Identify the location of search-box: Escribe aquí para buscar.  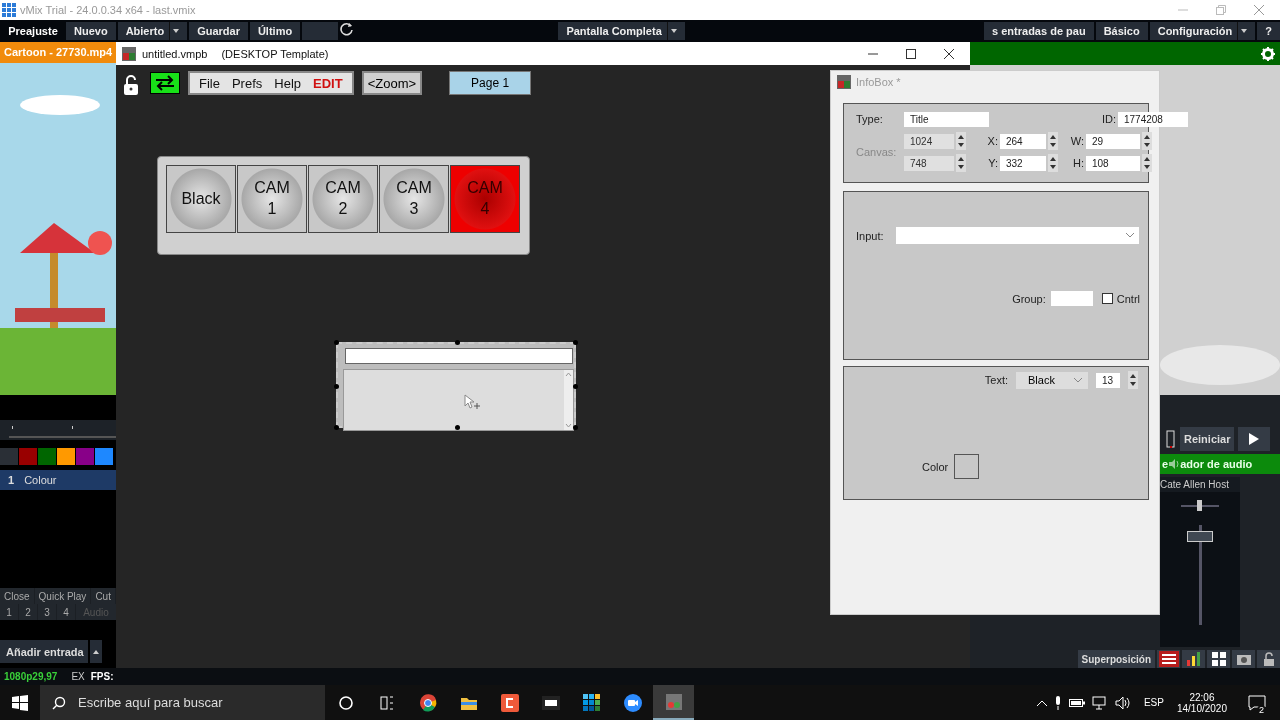
(182, 702).